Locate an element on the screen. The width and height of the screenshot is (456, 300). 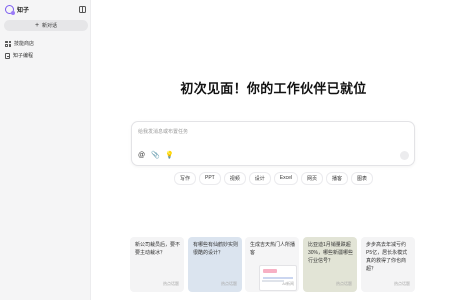
new-chat-button: + 新对话 is located at coordinates (46, 25).